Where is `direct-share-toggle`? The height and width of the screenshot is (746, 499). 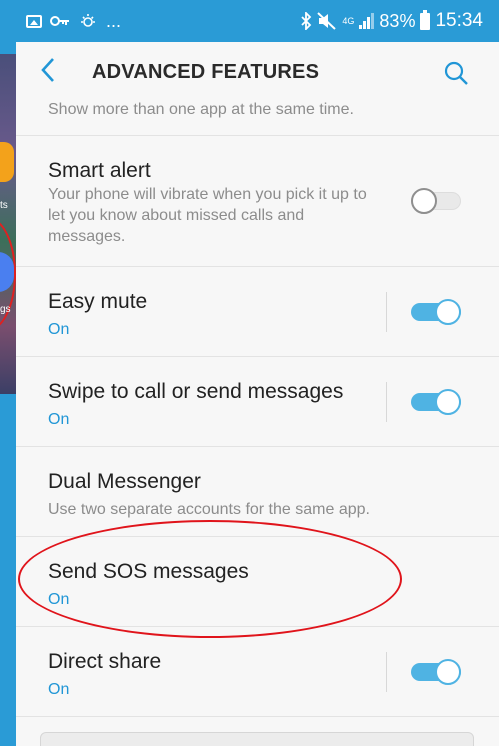 direct-share-toggle is located at coordinates (436, 671).